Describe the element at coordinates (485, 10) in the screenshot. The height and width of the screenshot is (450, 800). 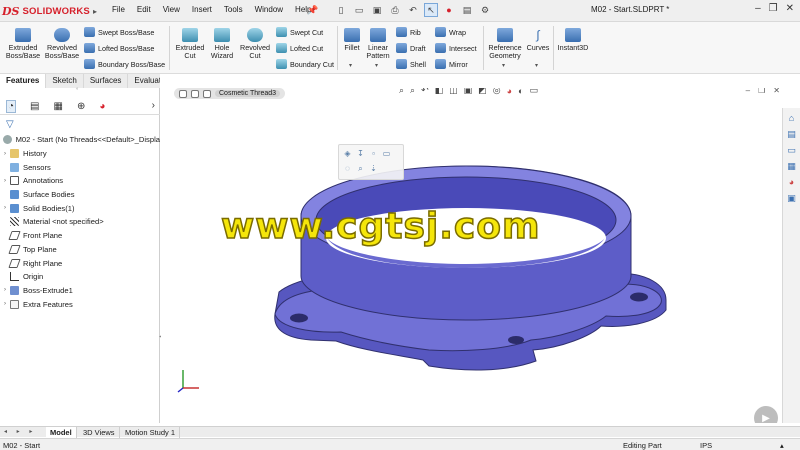
I see `options-gear-icon: ⚙` at that location.